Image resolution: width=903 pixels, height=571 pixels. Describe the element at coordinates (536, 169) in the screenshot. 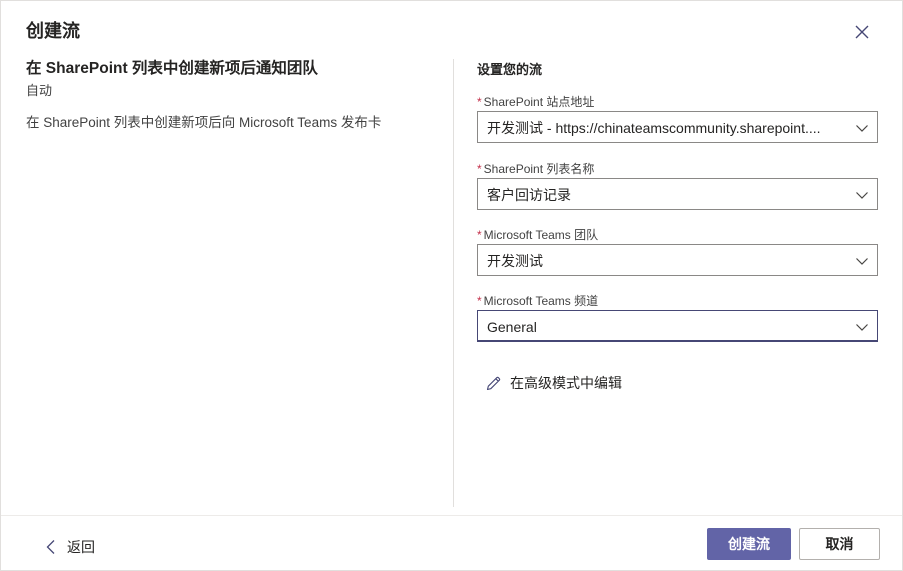

I see `sharepoint-list-label: * SharePoint 列表名称` at that location.